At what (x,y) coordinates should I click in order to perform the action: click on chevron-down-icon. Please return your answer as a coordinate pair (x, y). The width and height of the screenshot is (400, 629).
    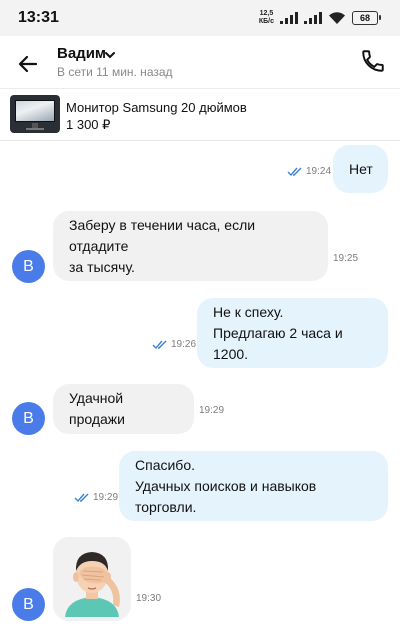
    Looking at the image, I should click on (110, 55).